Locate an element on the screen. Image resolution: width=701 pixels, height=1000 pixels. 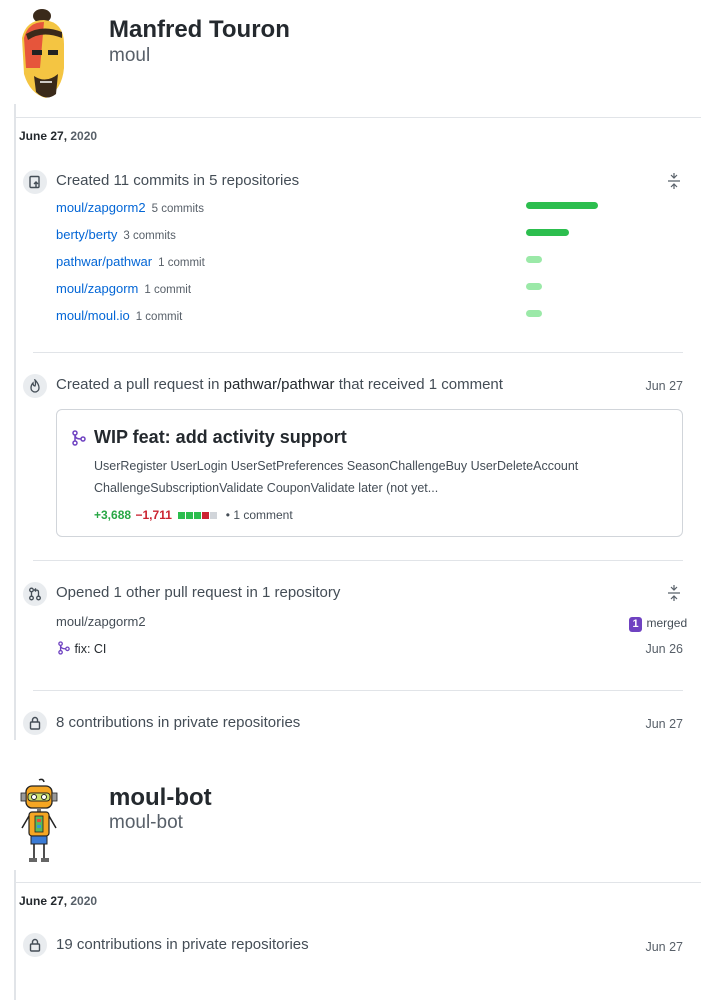
pr-event-icon is located at coordinates (35, 386).